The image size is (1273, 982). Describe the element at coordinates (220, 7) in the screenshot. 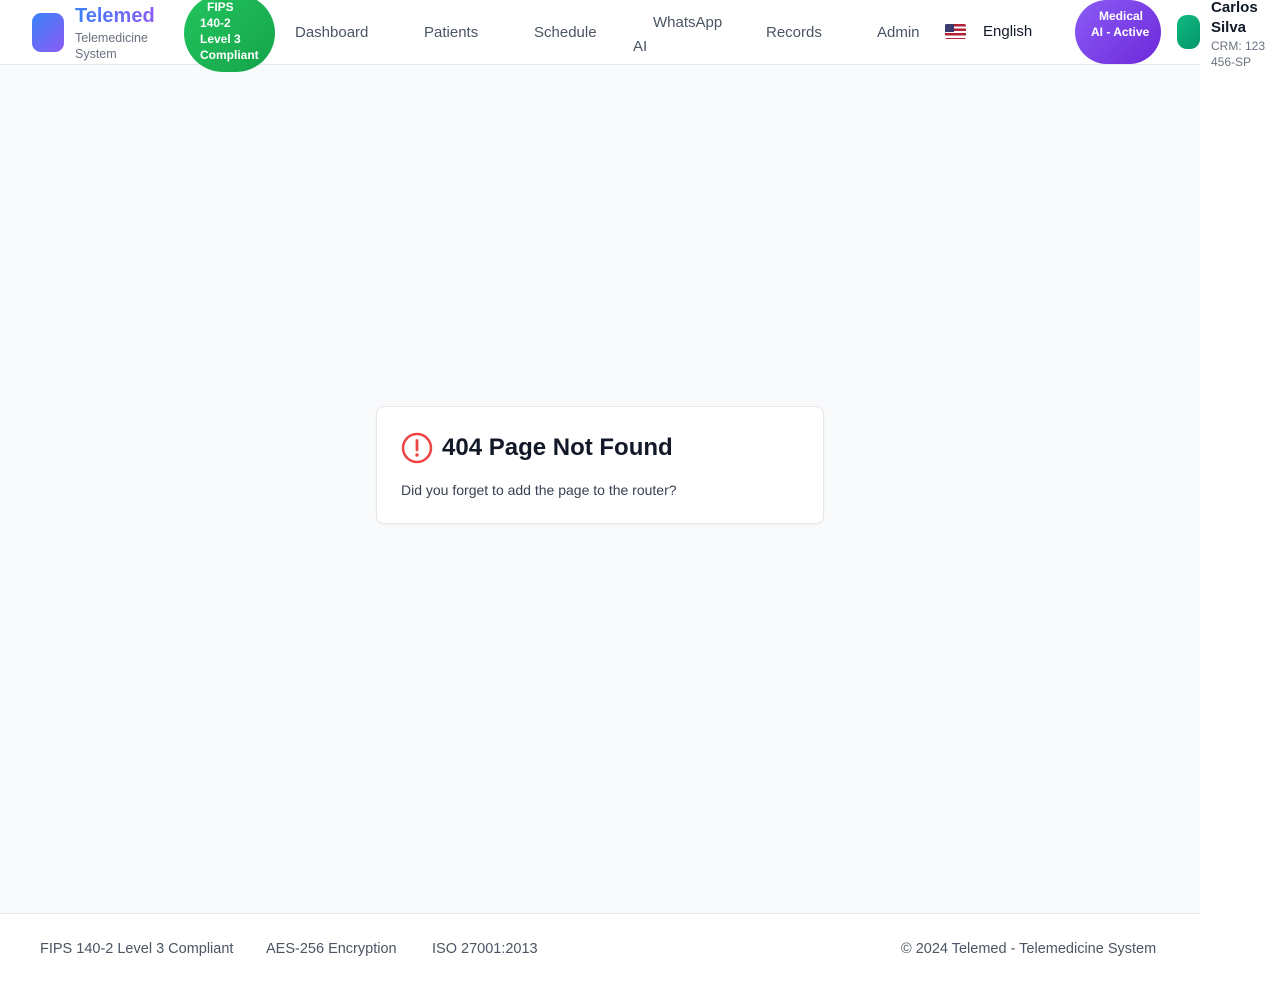

I see `fips-badge-line1: FIPS` at that location.